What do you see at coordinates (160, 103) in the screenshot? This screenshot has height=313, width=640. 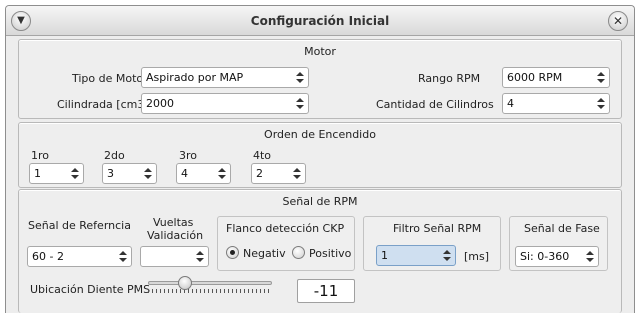 I see `cilindrada-value: 2000` at bounding box center [160, 103].